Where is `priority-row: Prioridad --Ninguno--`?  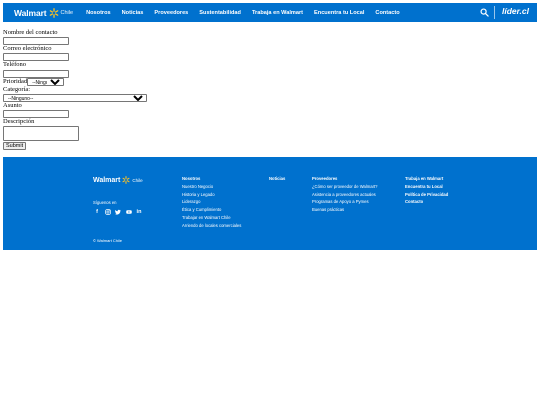
priority-row: Prioridad --Ninguno-- is located at coordinates (75, 82).